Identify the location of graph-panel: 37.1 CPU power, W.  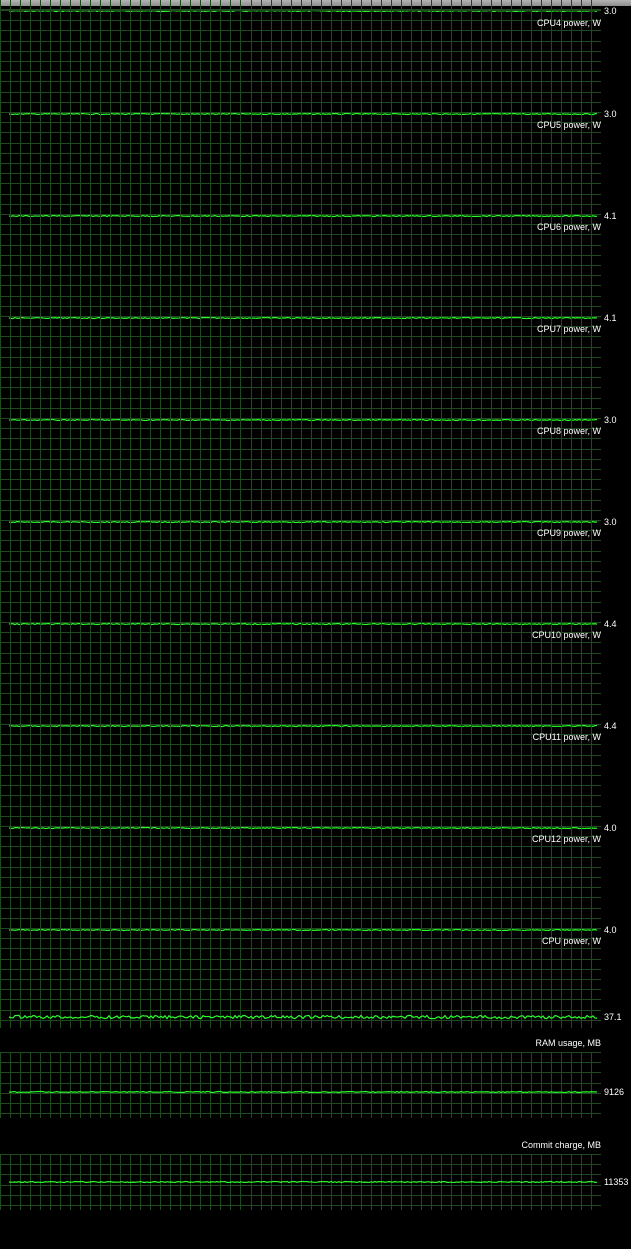
(311, 978).